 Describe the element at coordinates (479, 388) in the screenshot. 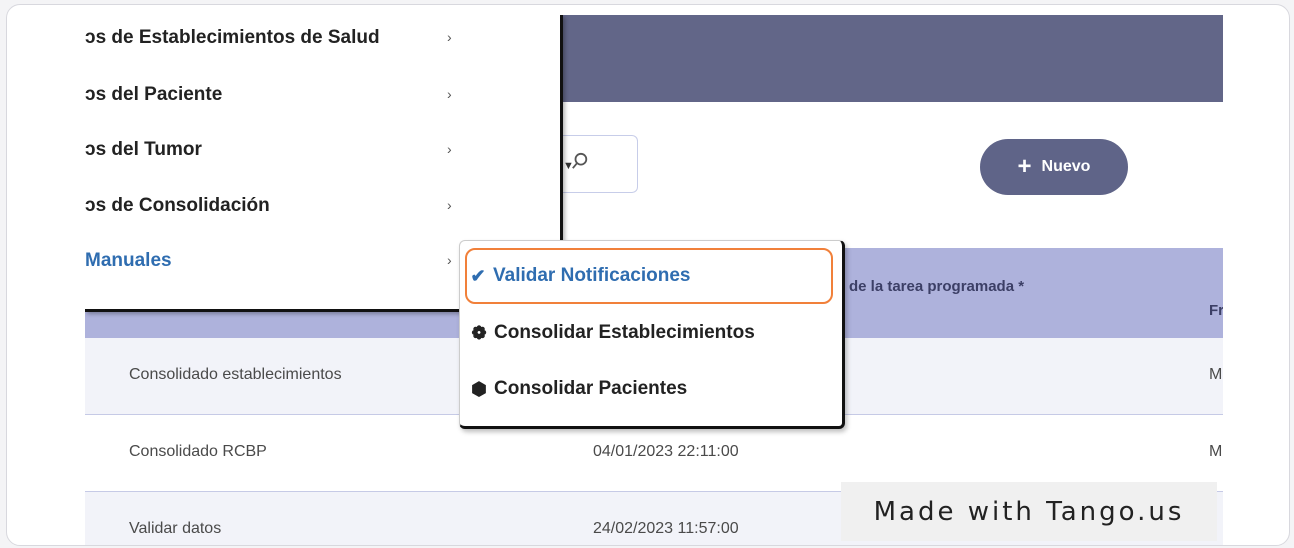

I see `cube-icon: ⬢` at that location.